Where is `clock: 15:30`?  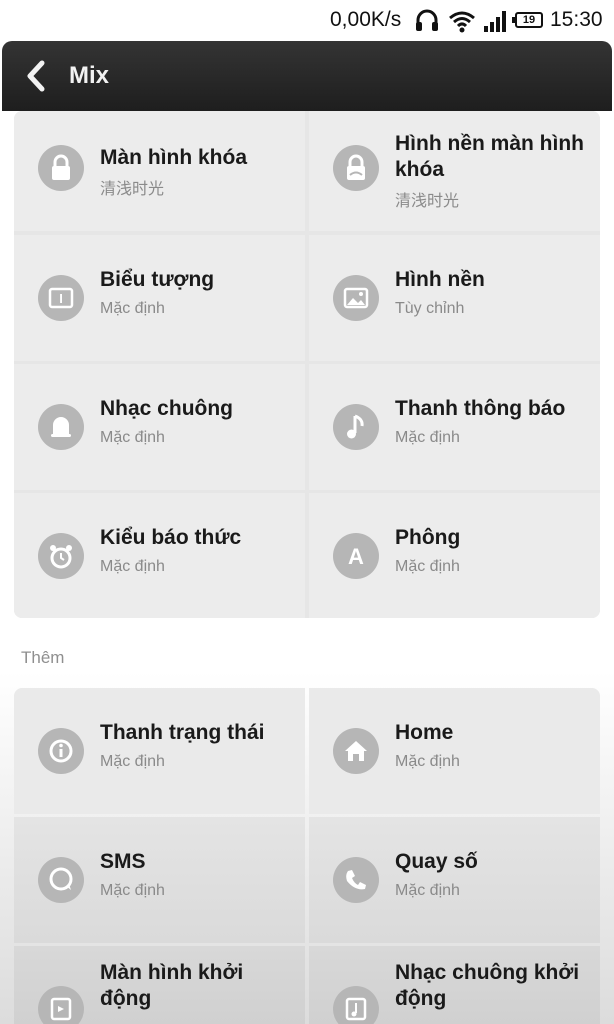 clock: 15:30 is located at coordinates (576, 19).